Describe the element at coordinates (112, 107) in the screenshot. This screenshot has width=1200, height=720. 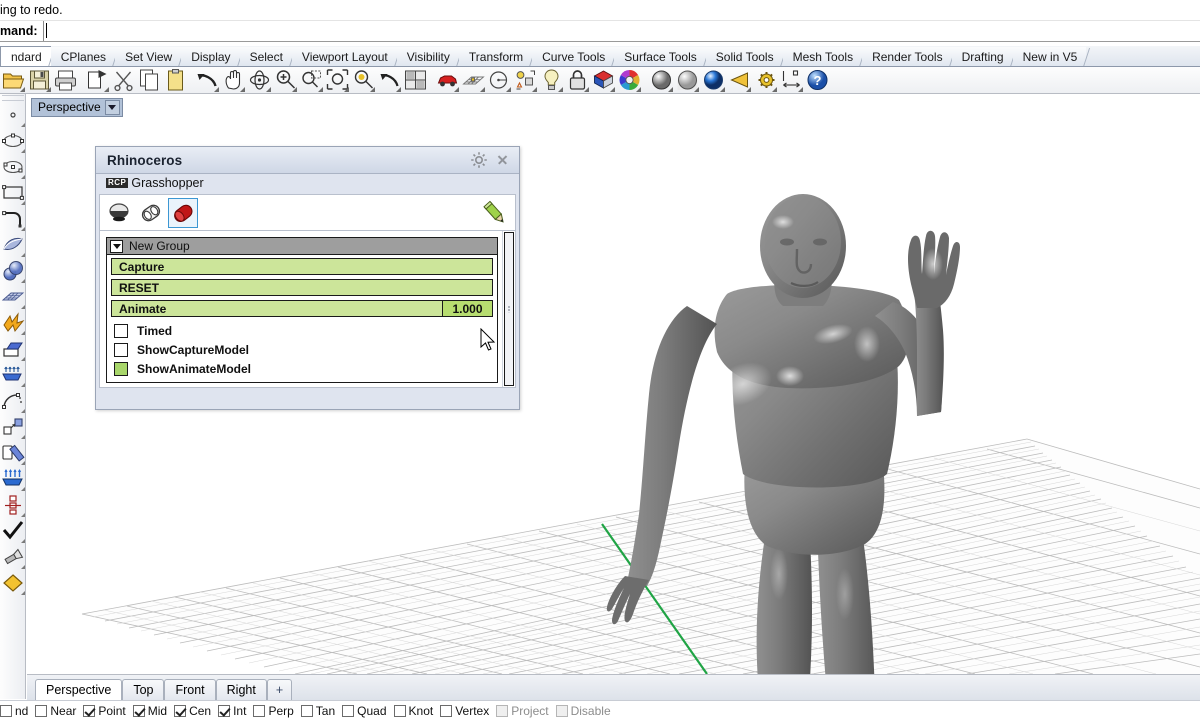
I see `chevron-down-icon` at that location.